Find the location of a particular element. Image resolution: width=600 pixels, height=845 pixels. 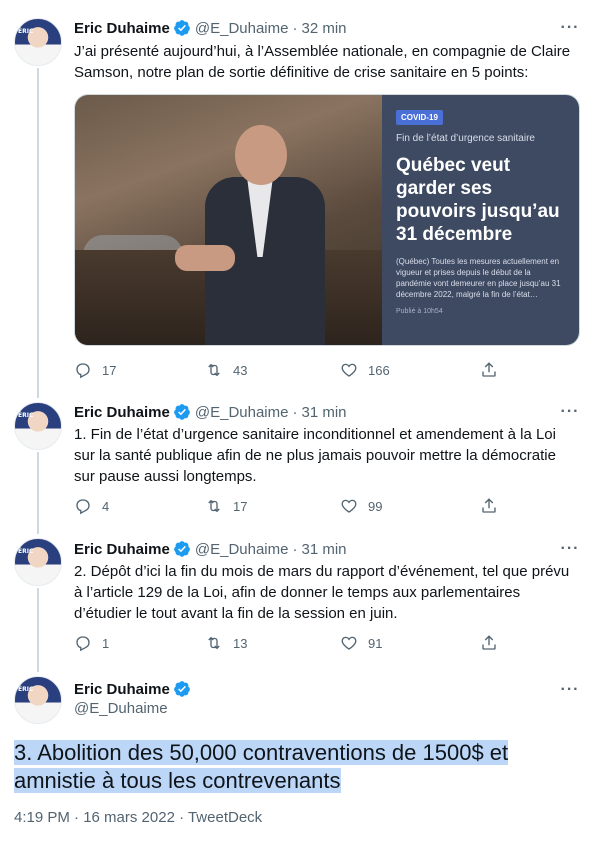

reply-button: 1 is located at coordinates (91, 643).